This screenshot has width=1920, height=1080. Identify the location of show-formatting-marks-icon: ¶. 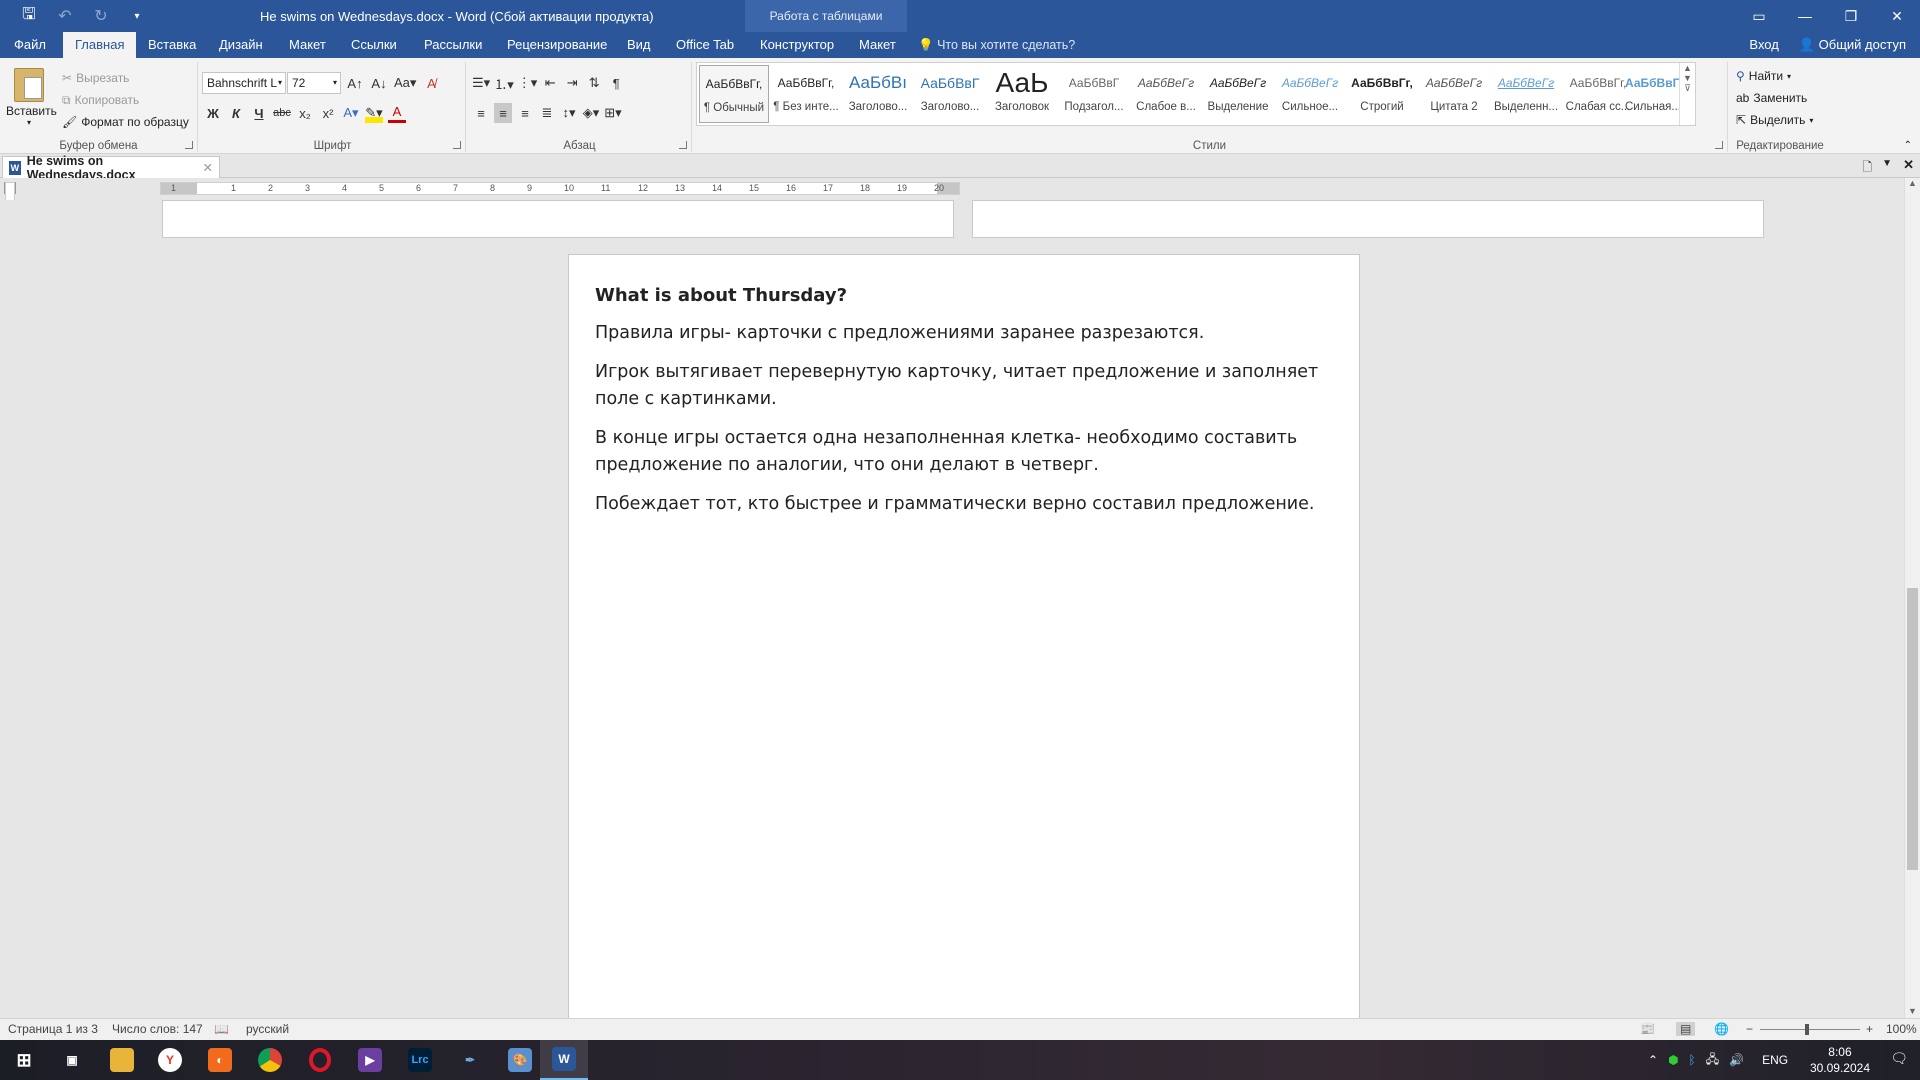
(616, 83).